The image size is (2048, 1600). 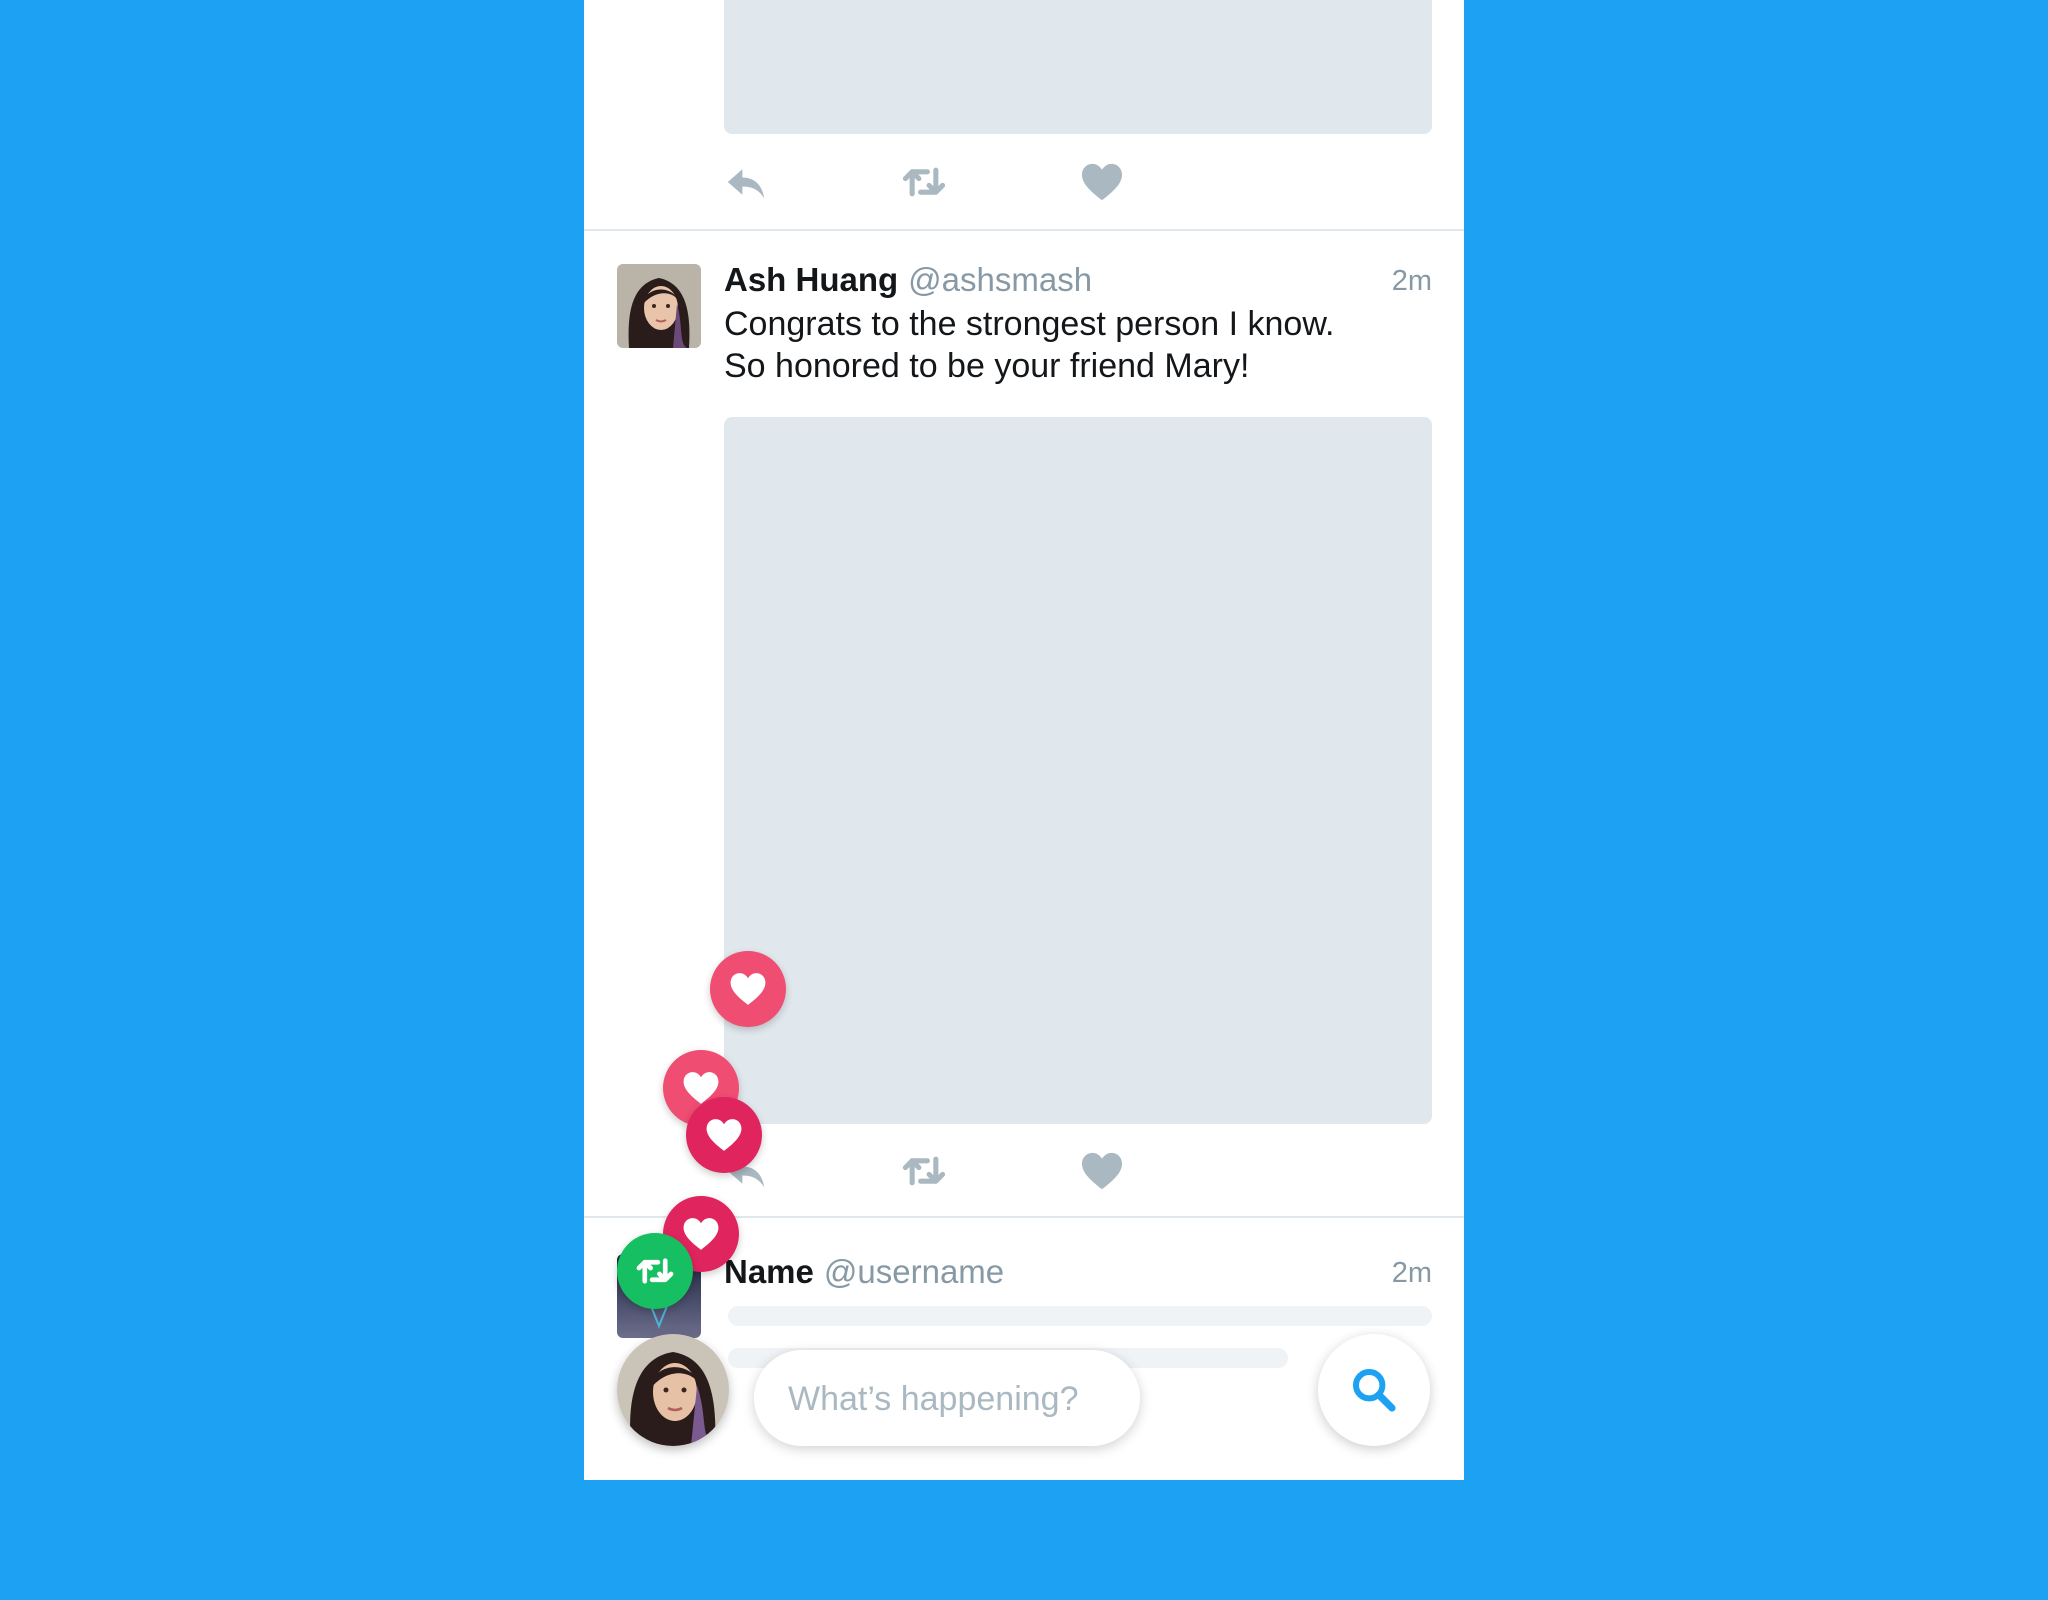 What do you see at coordinates (659, 306) in the screenshot?
I see `avatar` at bounding box center [659, 306].